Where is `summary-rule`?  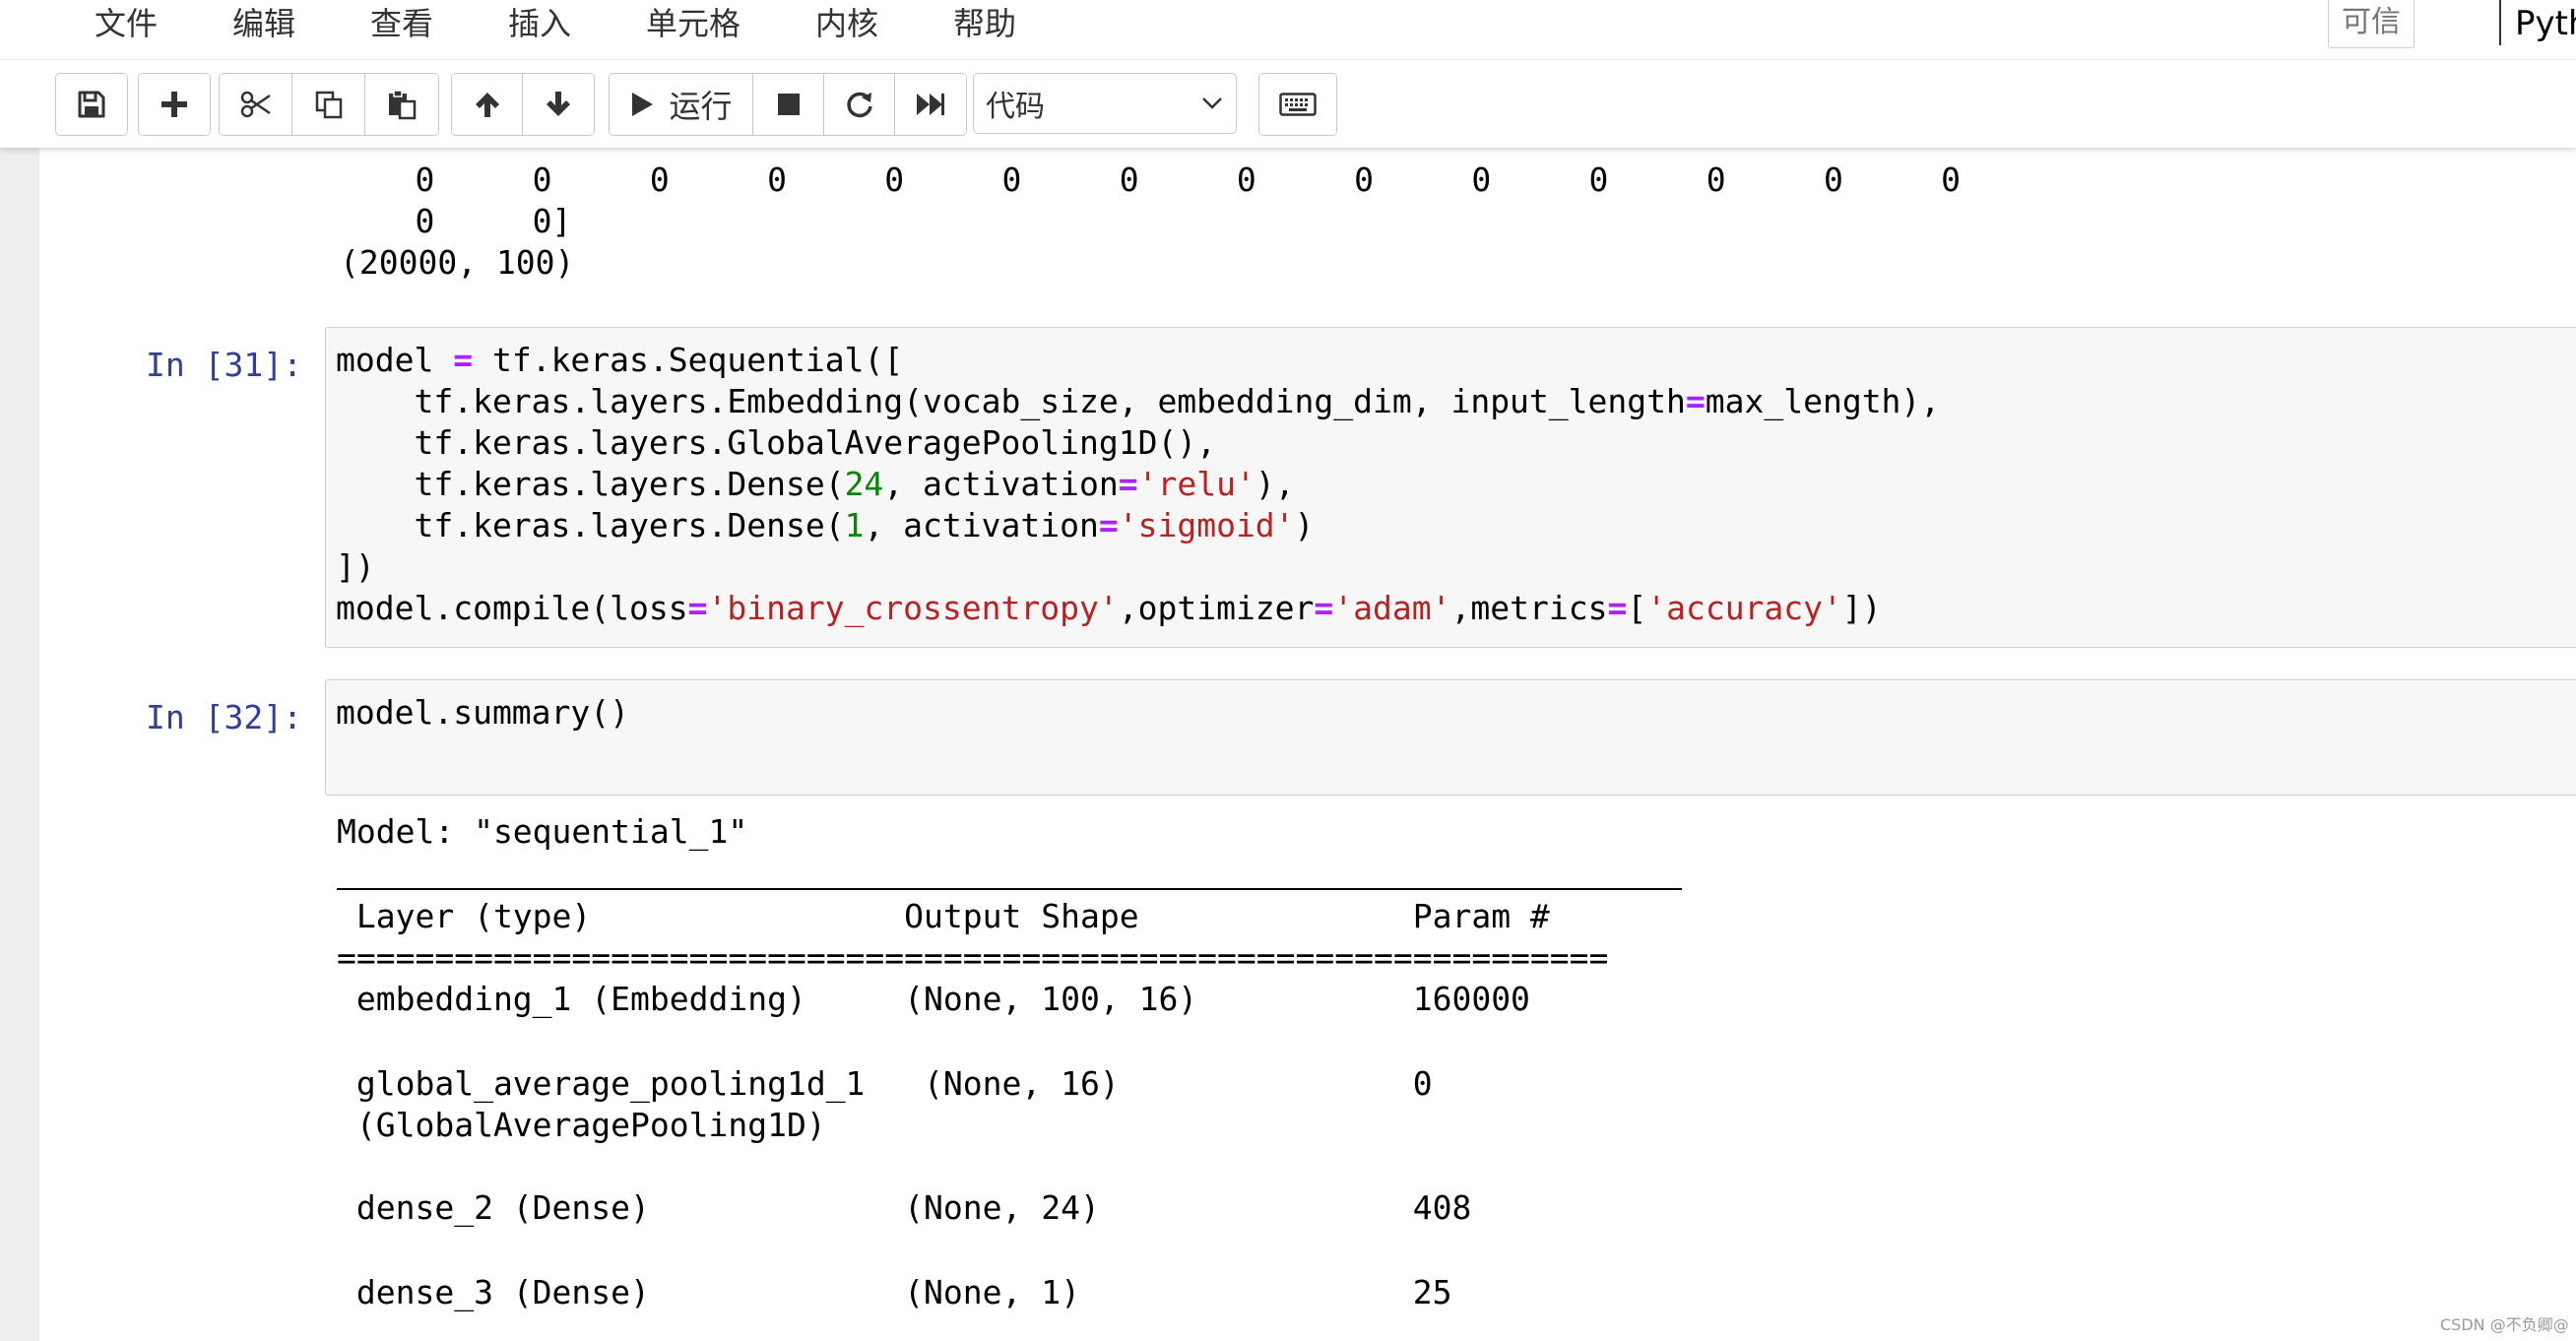
summary-rule is located at coordinates (1009, 889).